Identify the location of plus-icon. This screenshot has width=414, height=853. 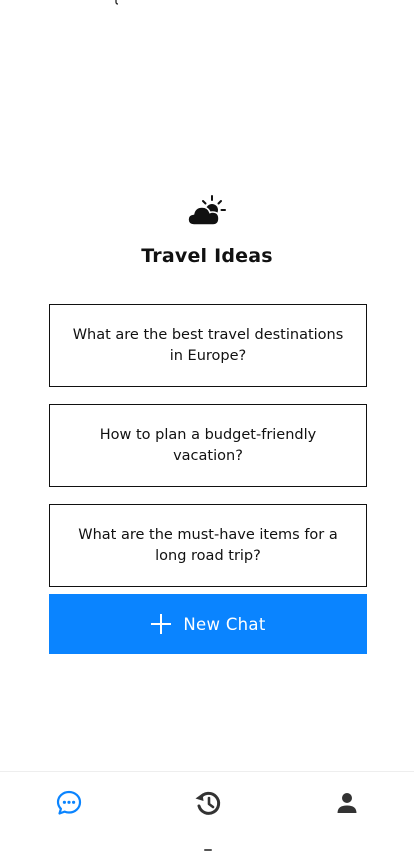
(161, 624).